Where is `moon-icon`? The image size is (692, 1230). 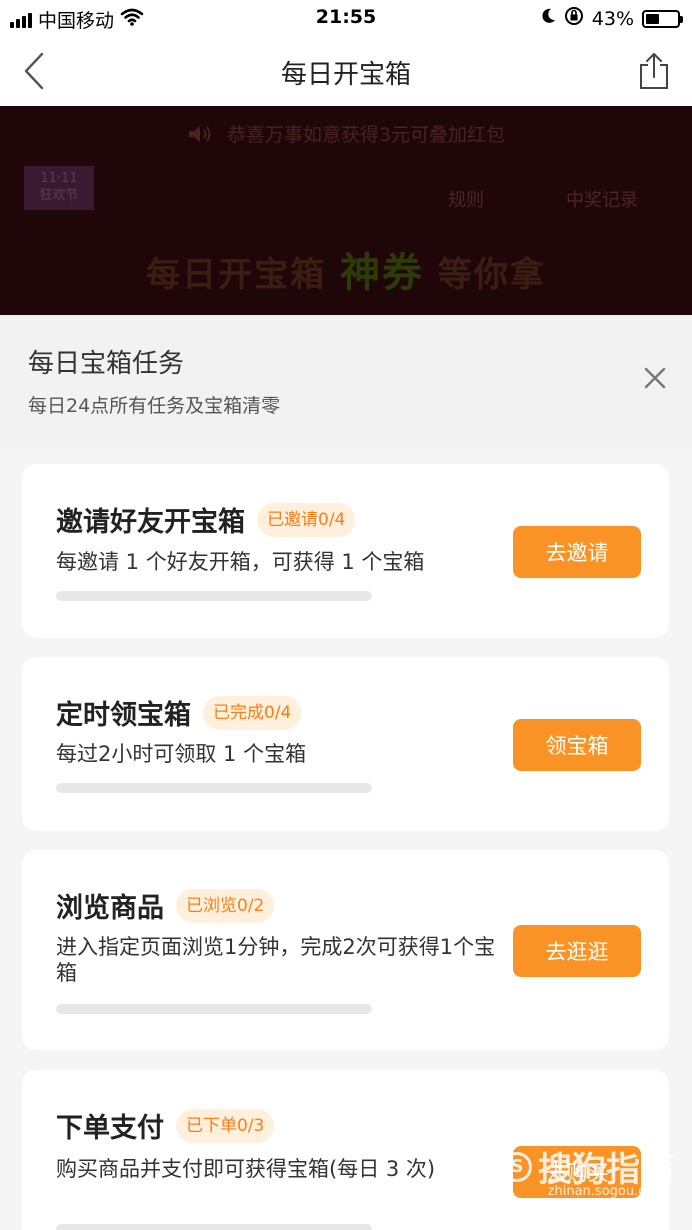 moon-icon is located at coordinates (548, 18).